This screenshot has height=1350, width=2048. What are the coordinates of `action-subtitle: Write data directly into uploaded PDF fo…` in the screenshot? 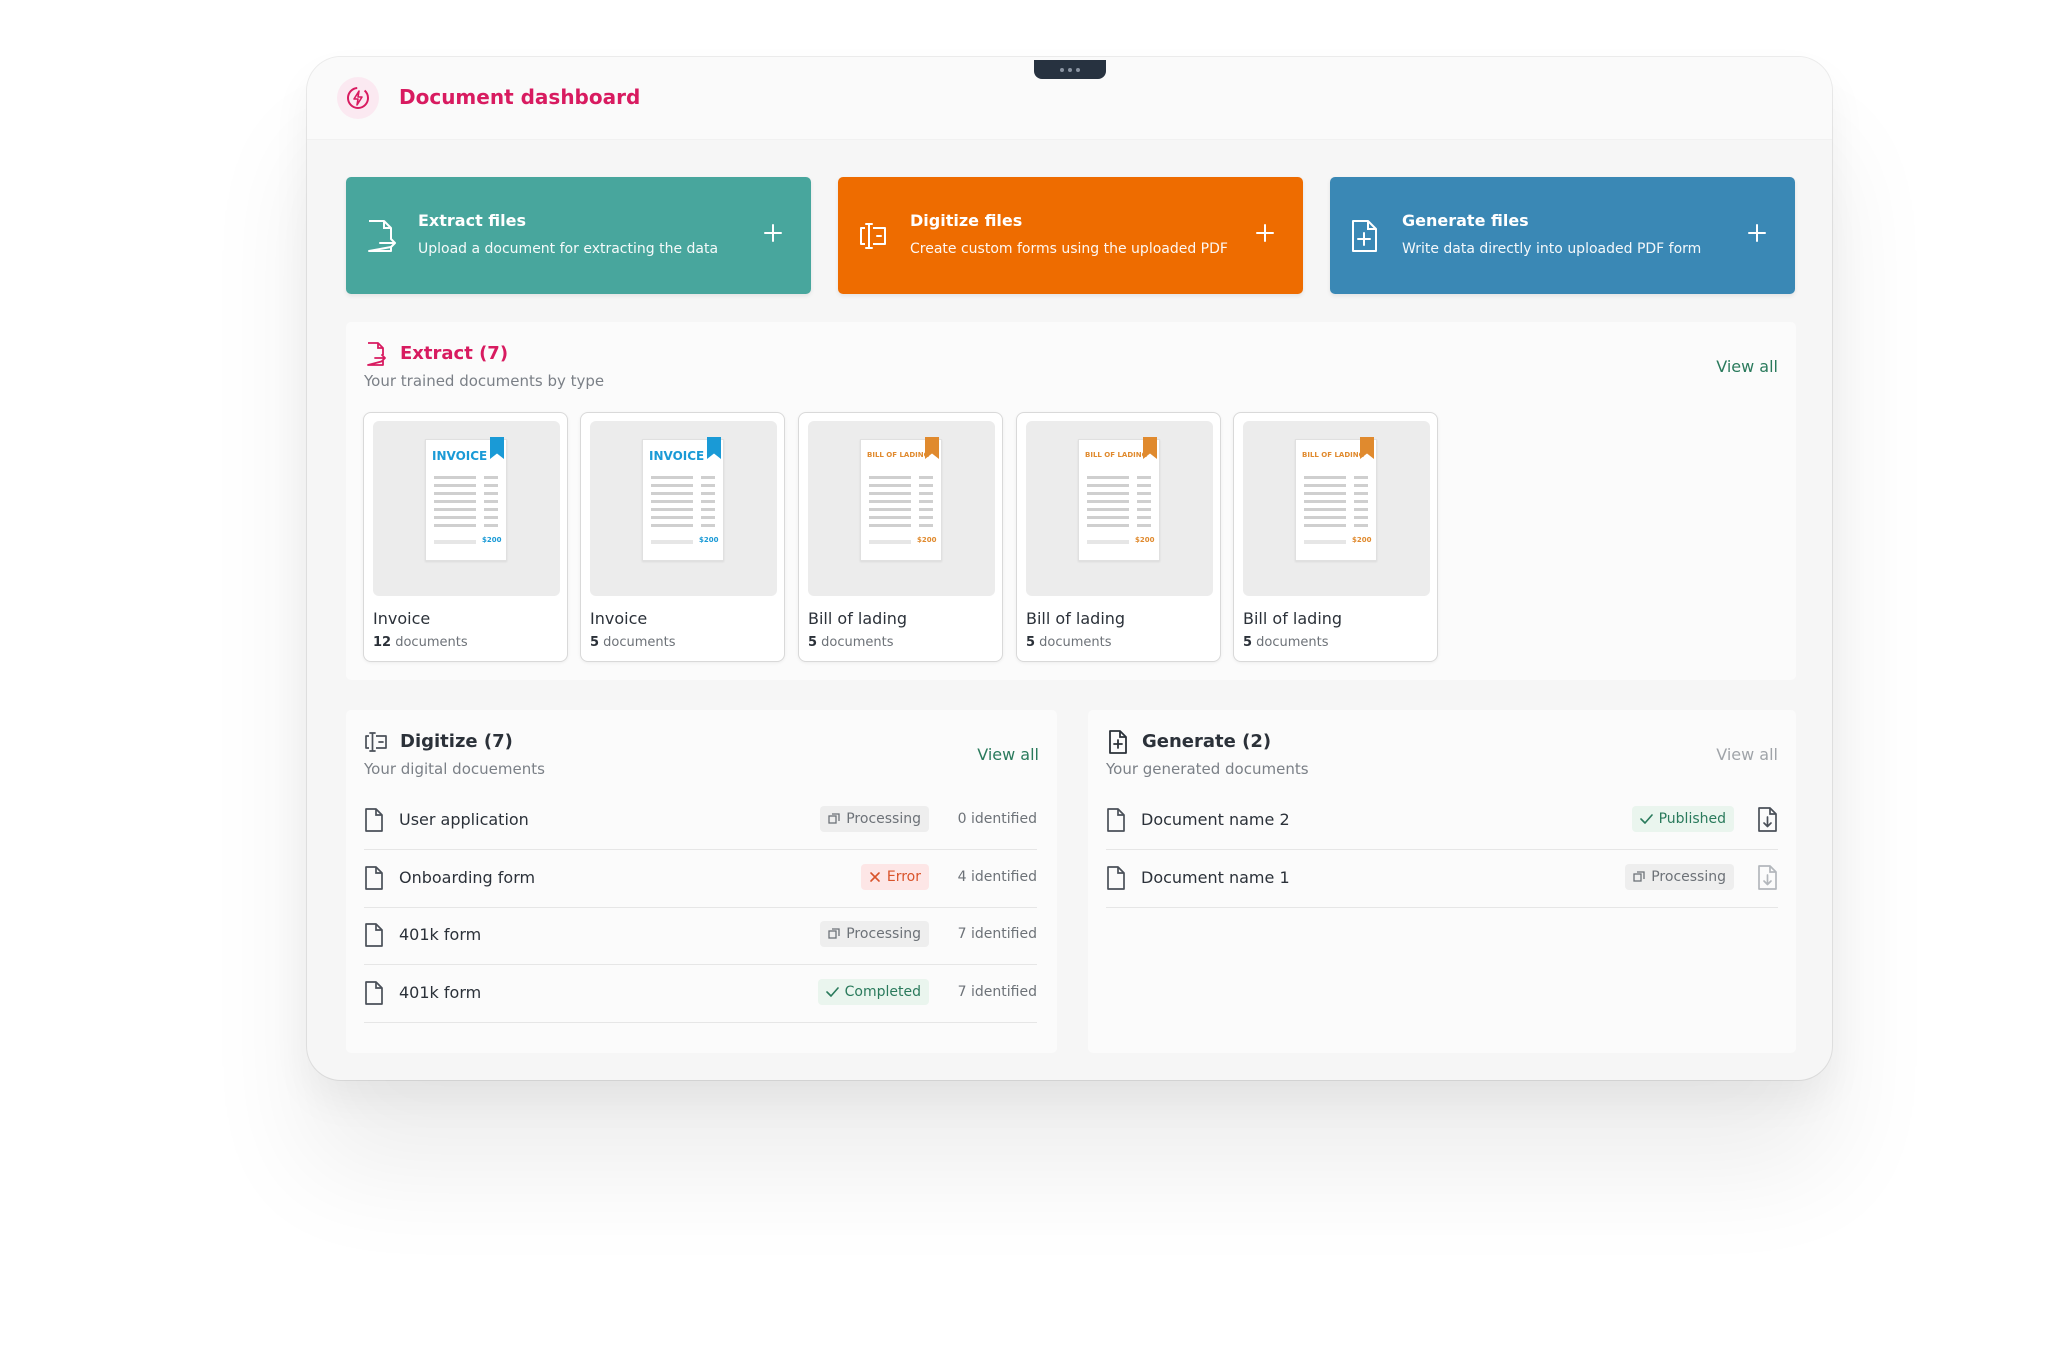 It's located at (1552, 249).